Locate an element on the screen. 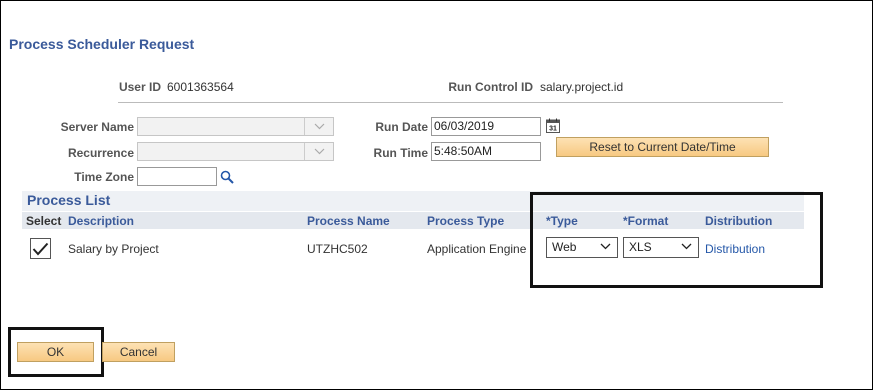  select-checkbox is located at coordinates (40, 248).